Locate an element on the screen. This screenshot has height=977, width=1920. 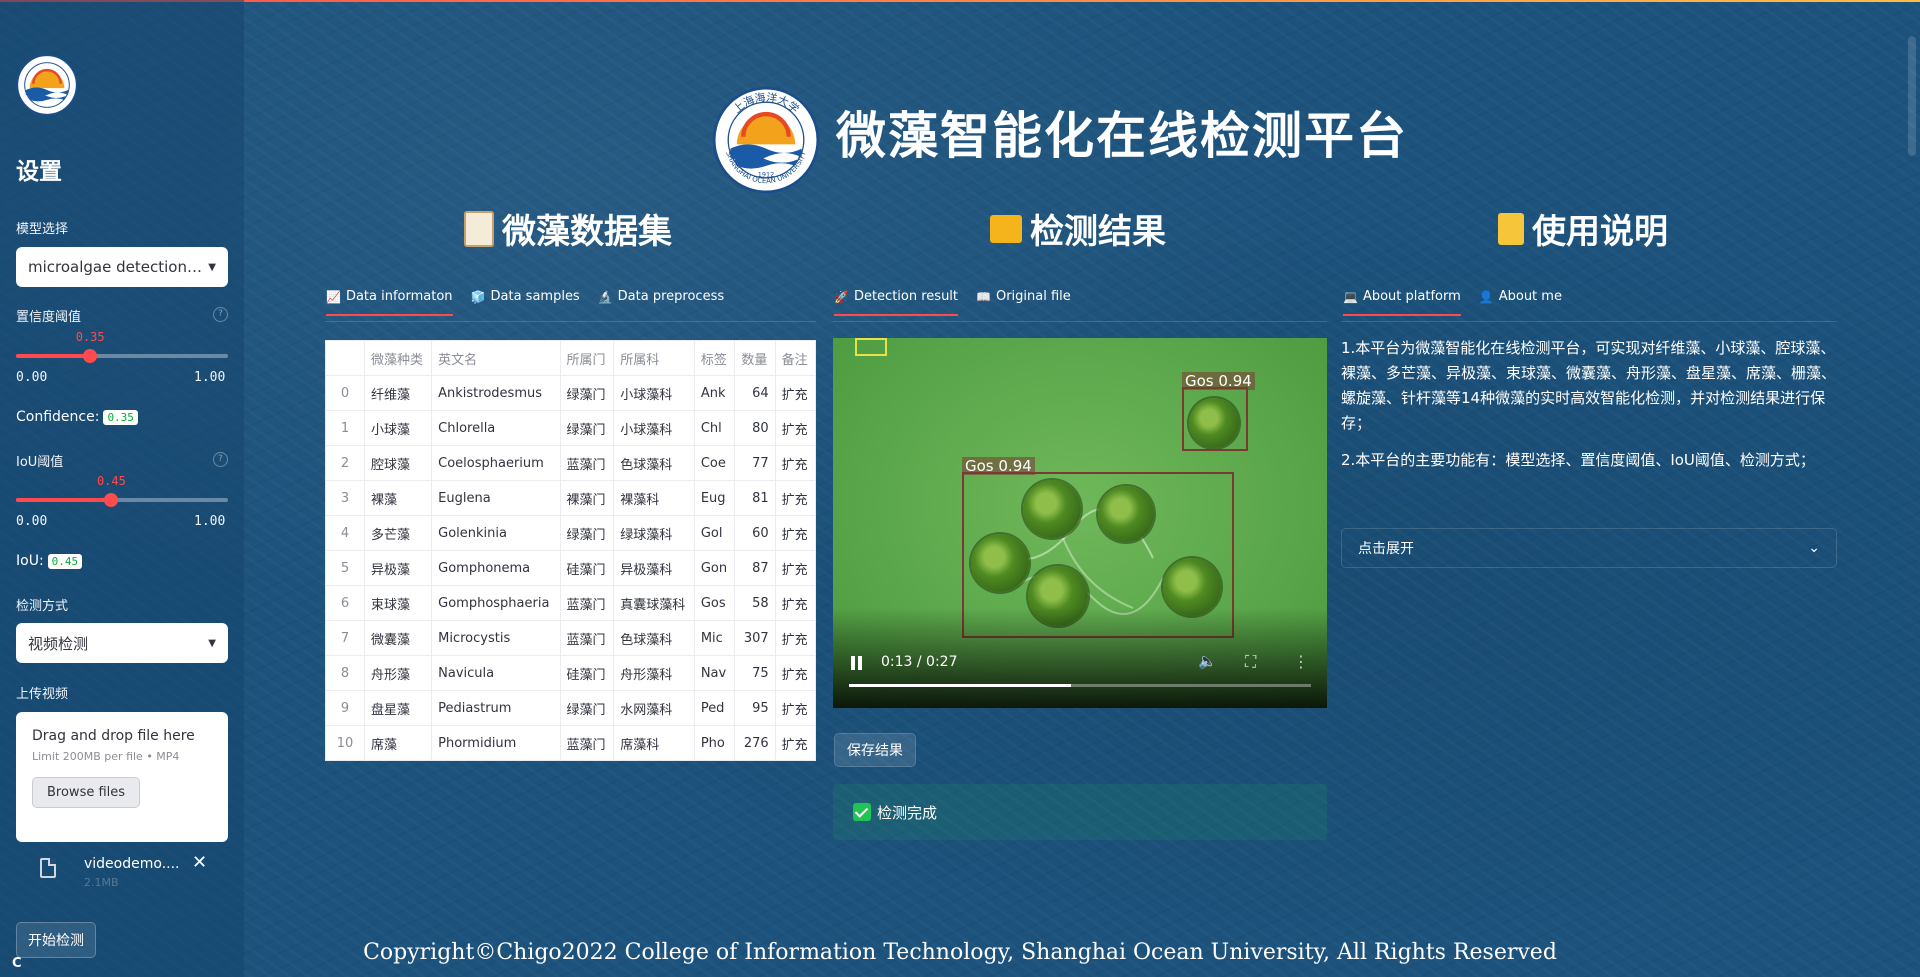
iou-readout: IoU: 0.45 is located at coordinates (49, 561).